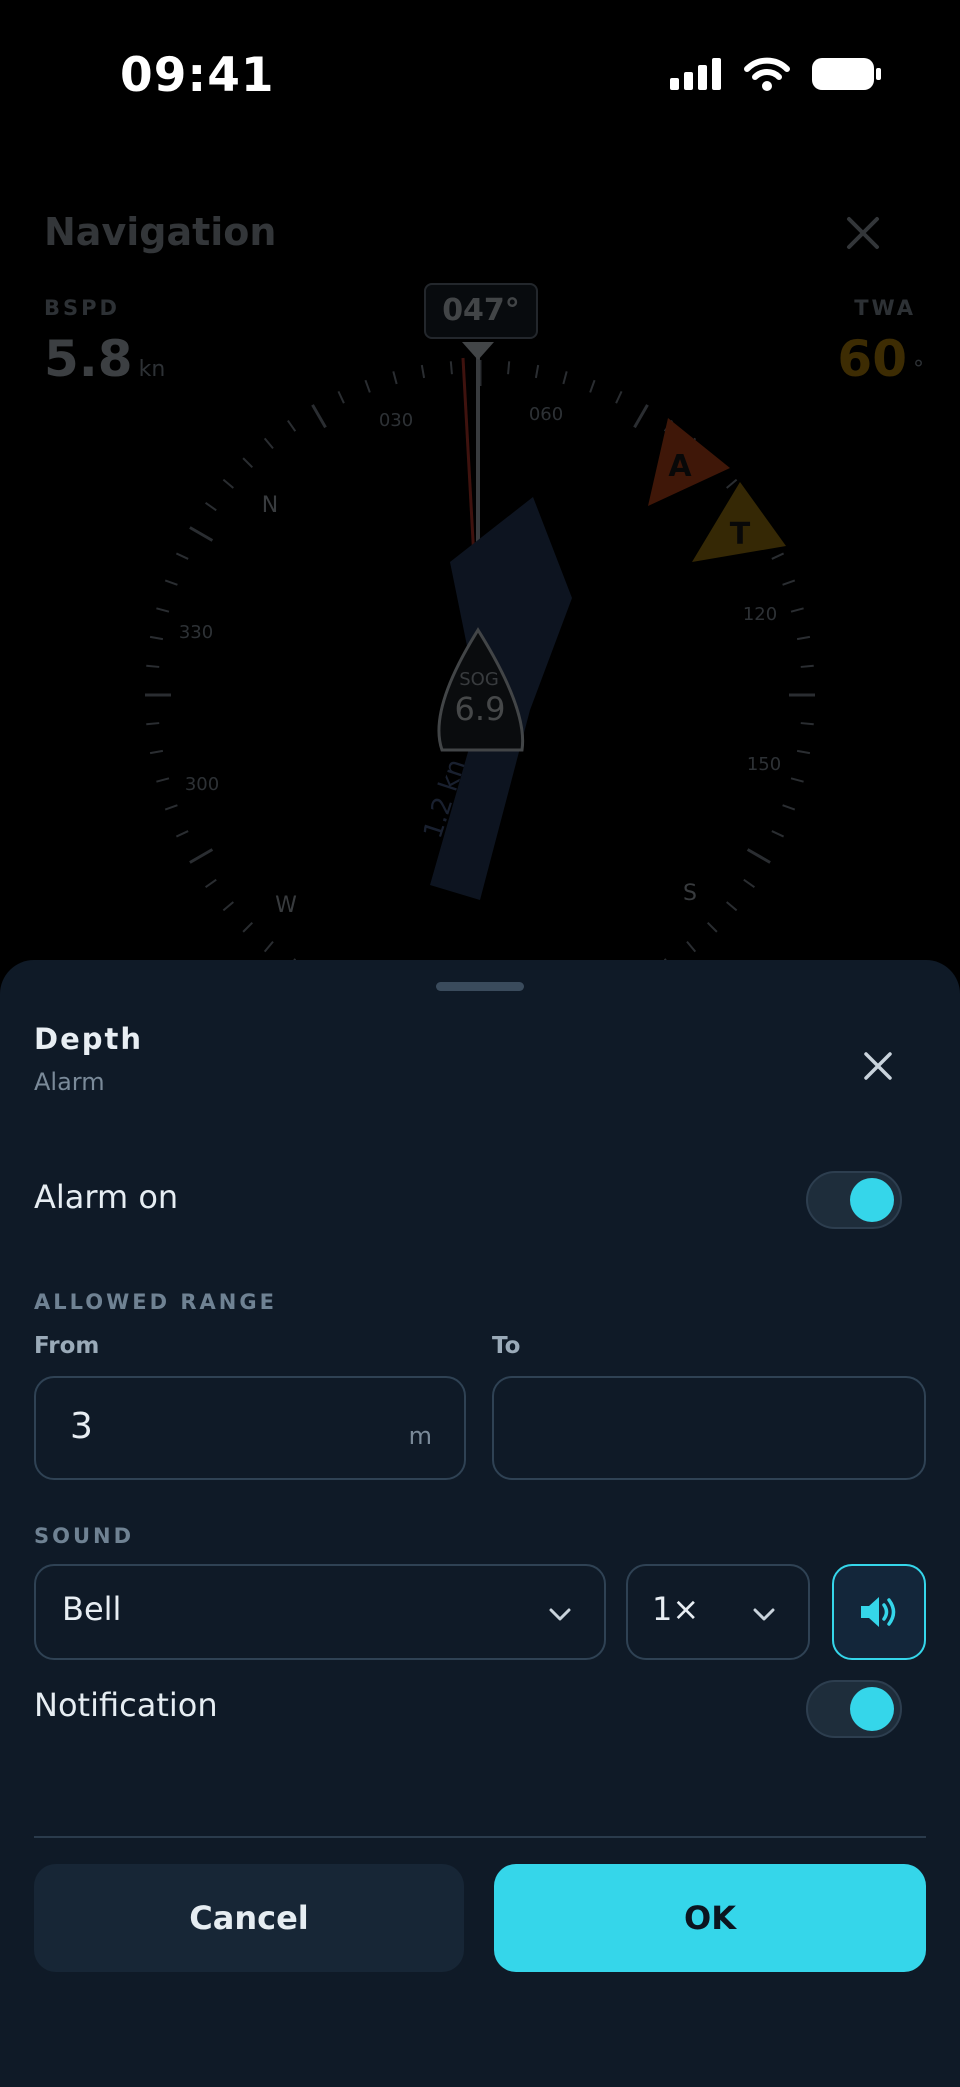  What do you see at coordinates (81, 1426) in the screenshot?
I see `from-input-value: 3` at bounding box center [81, 1426].